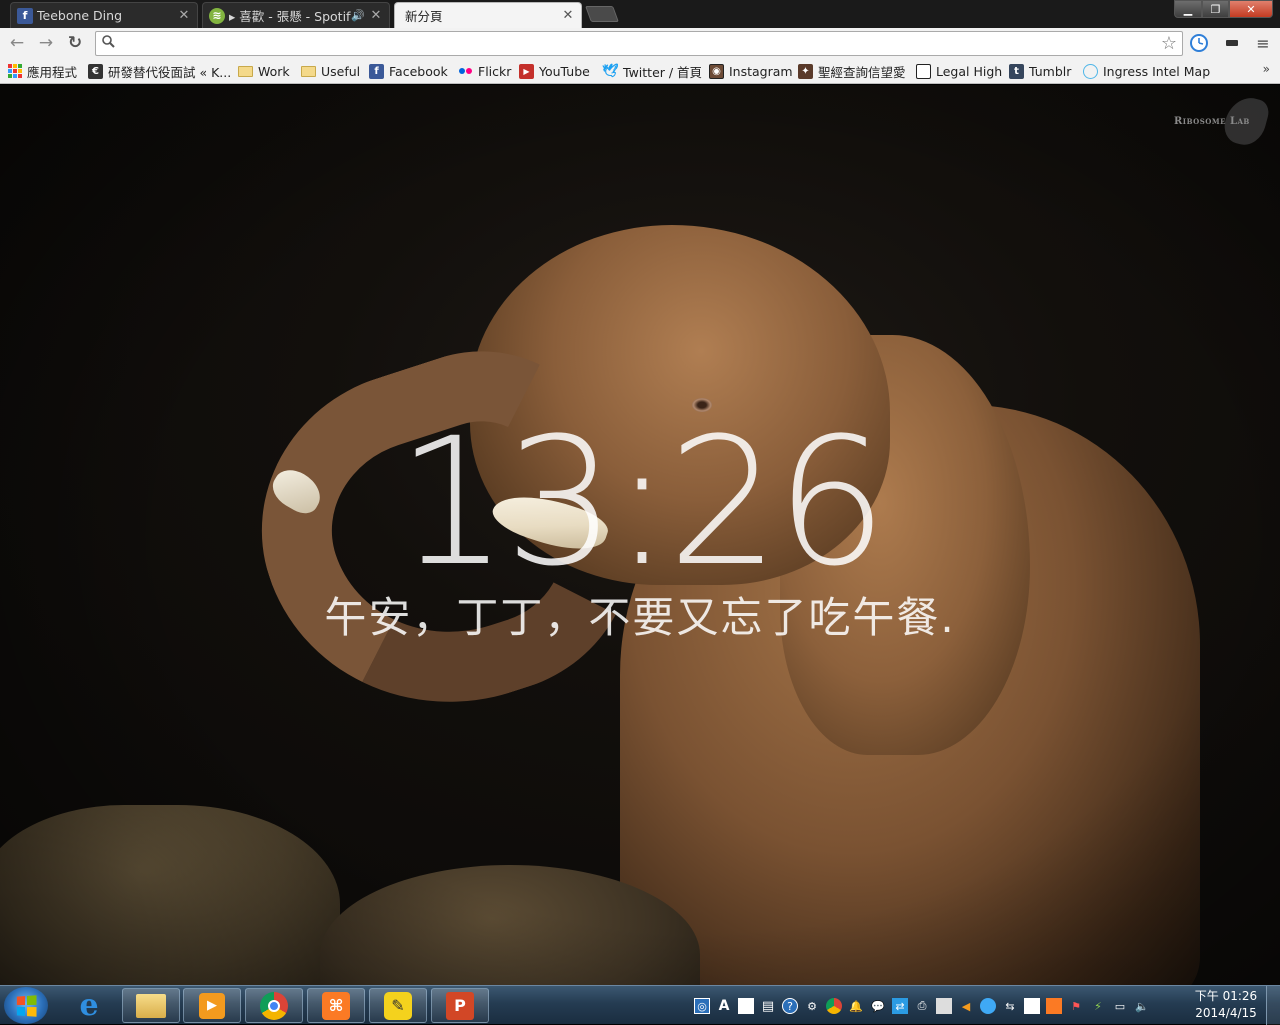  What do you see at coordinates (1032, 1006) in the screenshot?
I see `clipboard-icon` at bounding box center [1032, 1006].